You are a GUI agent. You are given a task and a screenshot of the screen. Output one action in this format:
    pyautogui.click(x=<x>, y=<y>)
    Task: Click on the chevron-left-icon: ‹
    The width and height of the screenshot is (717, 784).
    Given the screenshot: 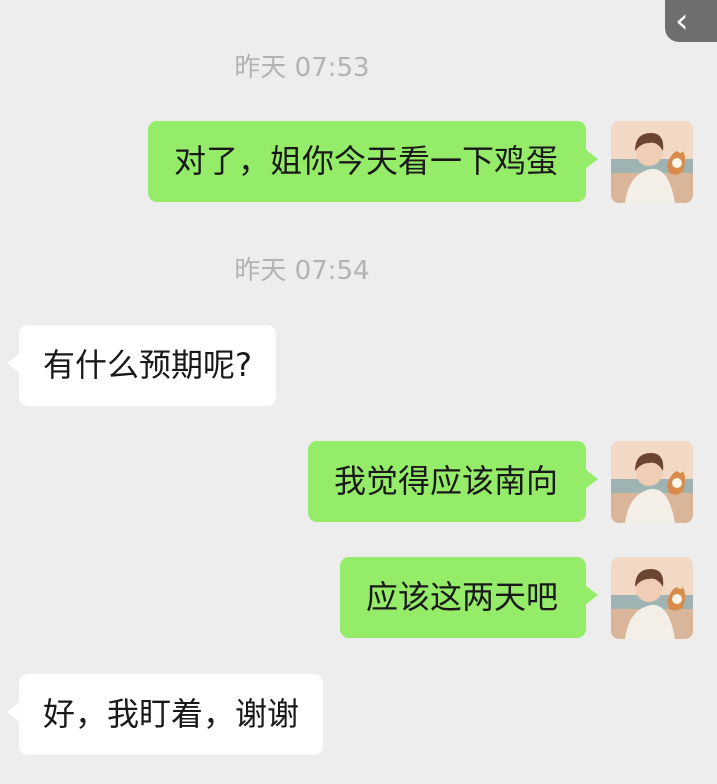 What is the action you would take?
    pyautogui.click(x=682, y=21)
    